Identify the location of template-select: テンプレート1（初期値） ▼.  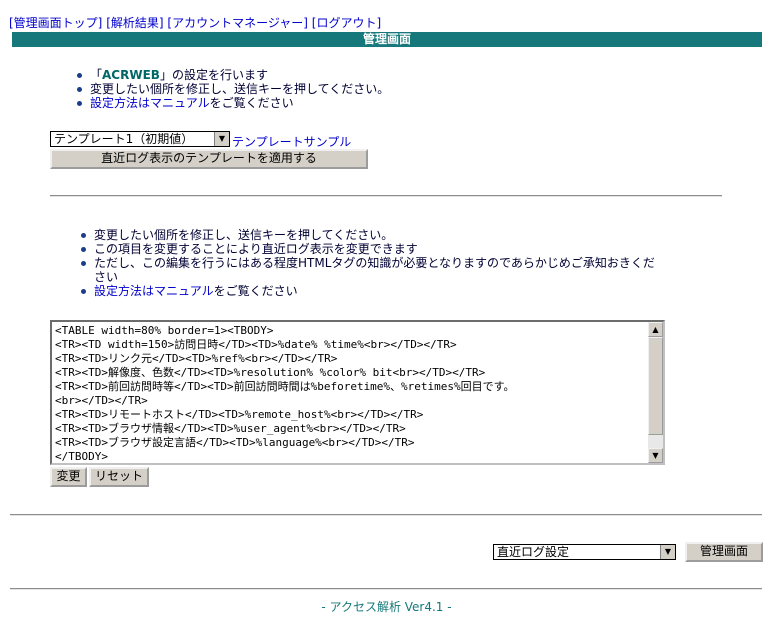
(140, 139).